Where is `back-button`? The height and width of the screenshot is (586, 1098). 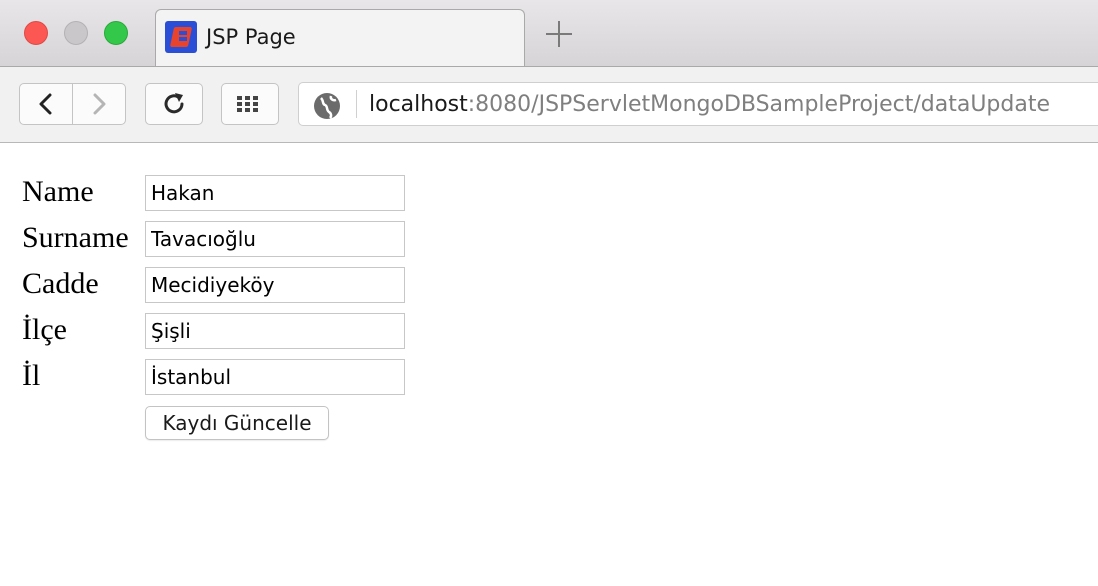
back-button is located at coordinates (46, 104).